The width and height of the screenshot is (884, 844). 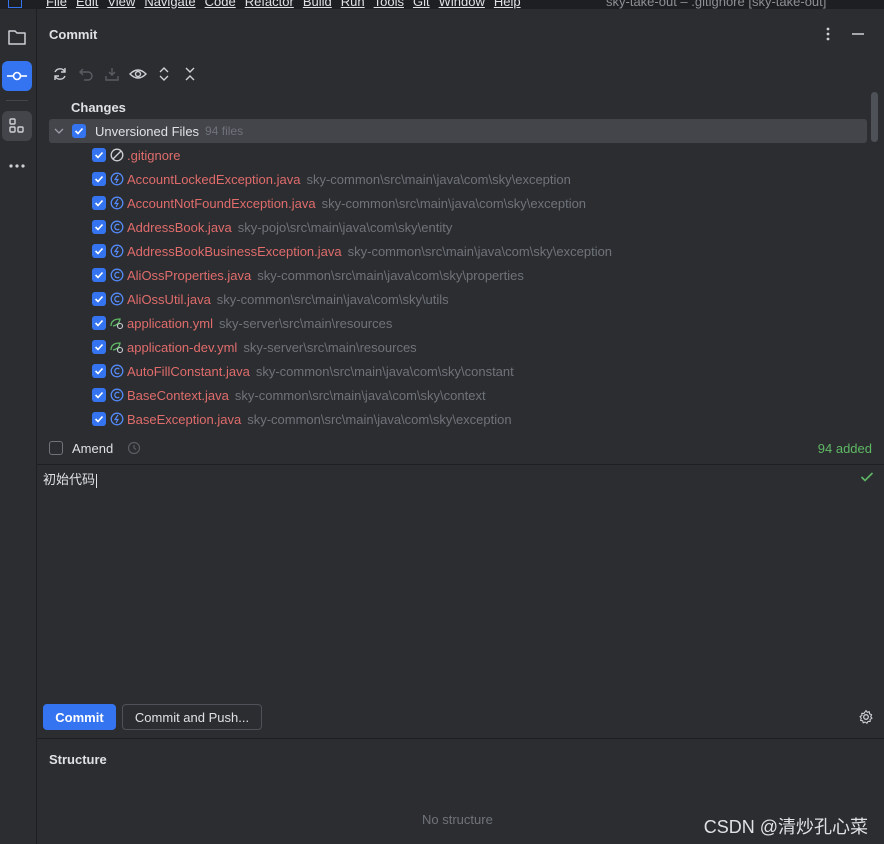 What do you see at coordinates (874, 117) in the screenshot?
I see `tree-scrollbar` at bounding box center [874, 117].